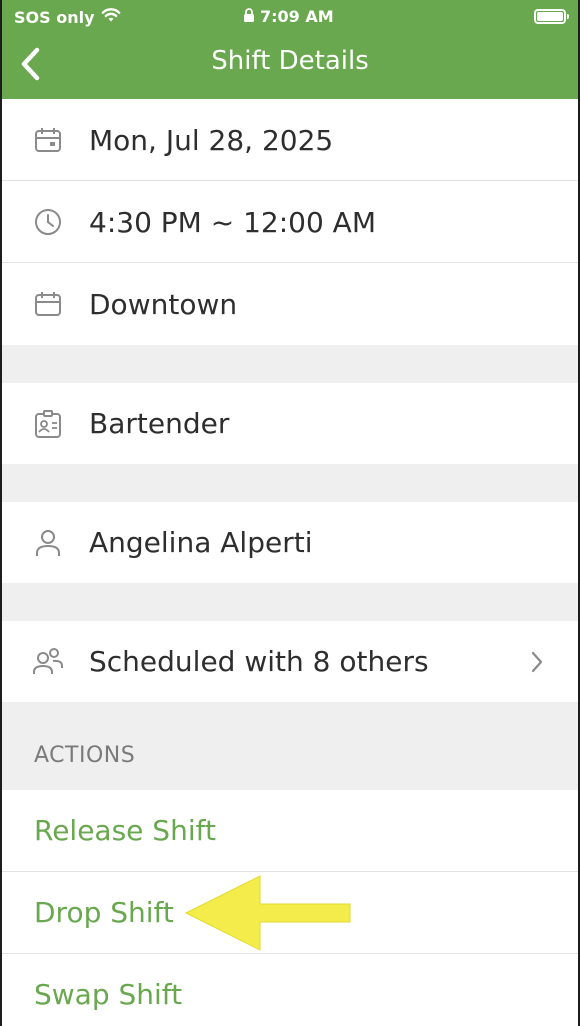 The image size is (580, 1026). What do you see at coordinates (267, 913) in the screenshot?
I see `highlight-arrow-icon` at bounding box center [267, 913].